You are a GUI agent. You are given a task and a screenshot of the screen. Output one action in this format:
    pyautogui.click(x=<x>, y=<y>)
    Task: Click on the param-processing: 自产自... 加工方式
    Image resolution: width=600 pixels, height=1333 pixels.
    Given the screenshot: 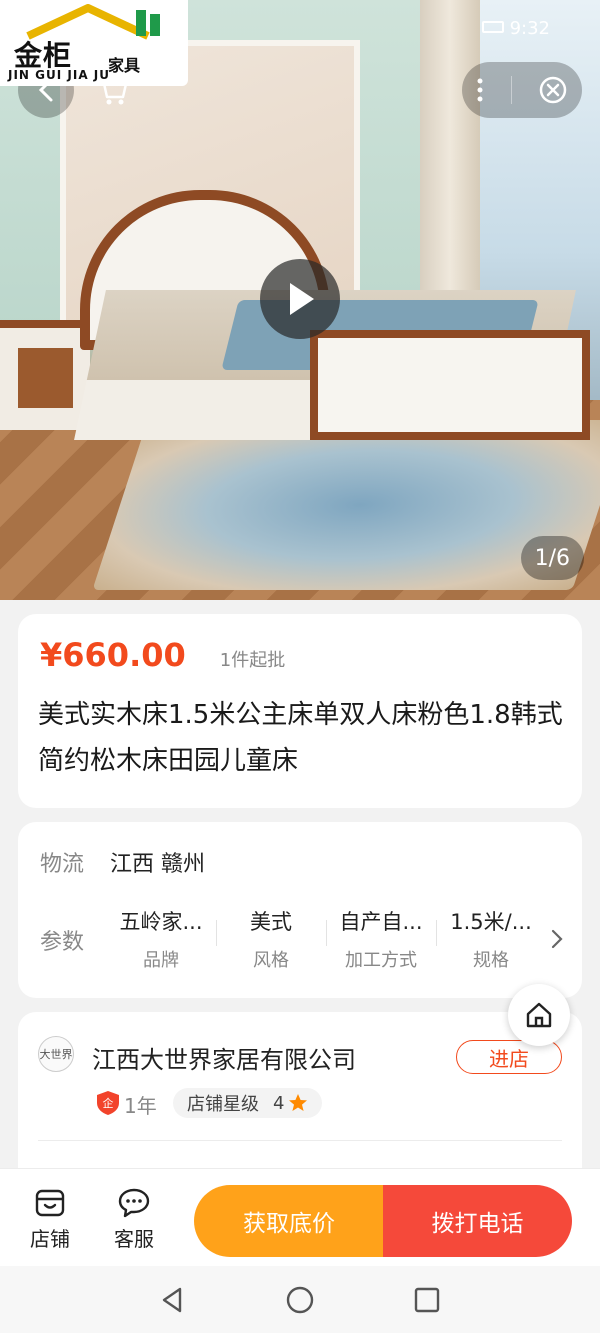 What is the action you would take?
    pyautogui.click(x=381, y=941)
    